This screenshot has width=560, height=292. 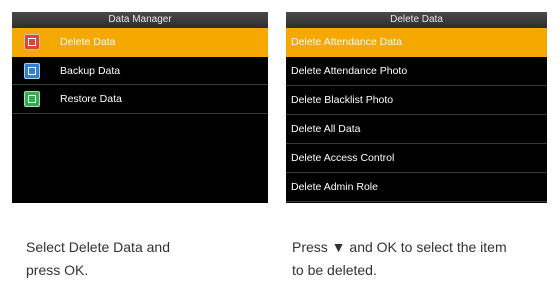 I want to click on caption-line: Select Delete Data and, so click(x=98, y=247).